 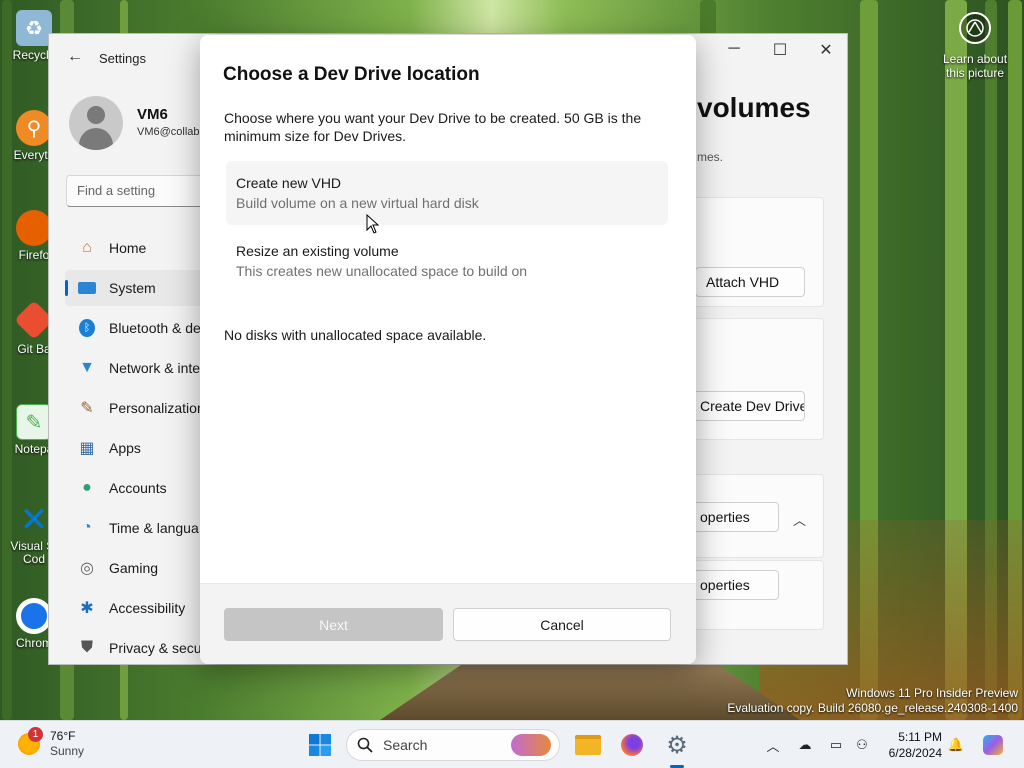 What do you see at coordinates (135, 448) in the screenshot?
I see `nav-item-apps: ▦ Apps` at bounding box center [135, 448].